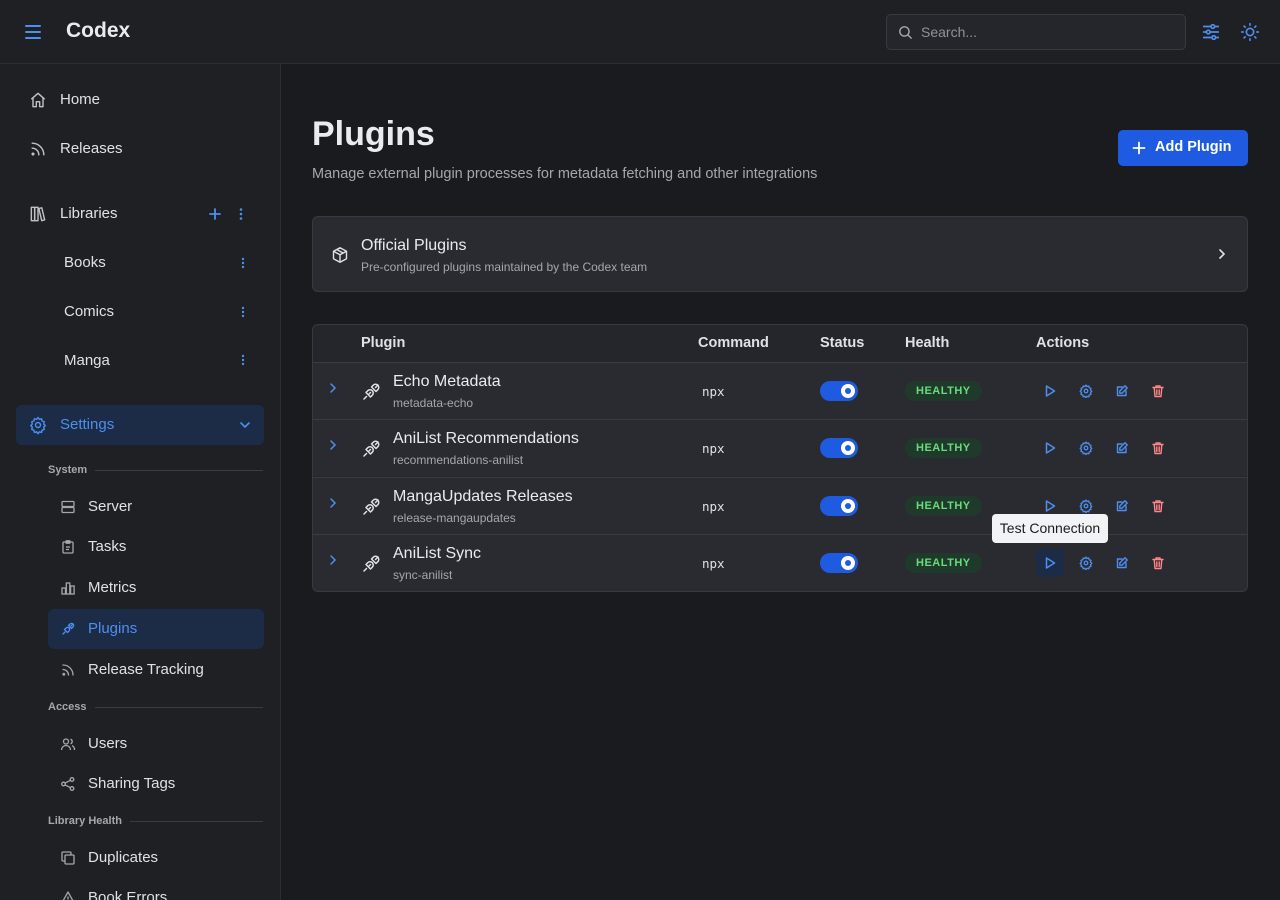 The width and height of the screenshot is (1280, 900). Describe the element at coordinates (89, 213) in the screenshot. I see `sidebar-item-label: Libraries` at that location.